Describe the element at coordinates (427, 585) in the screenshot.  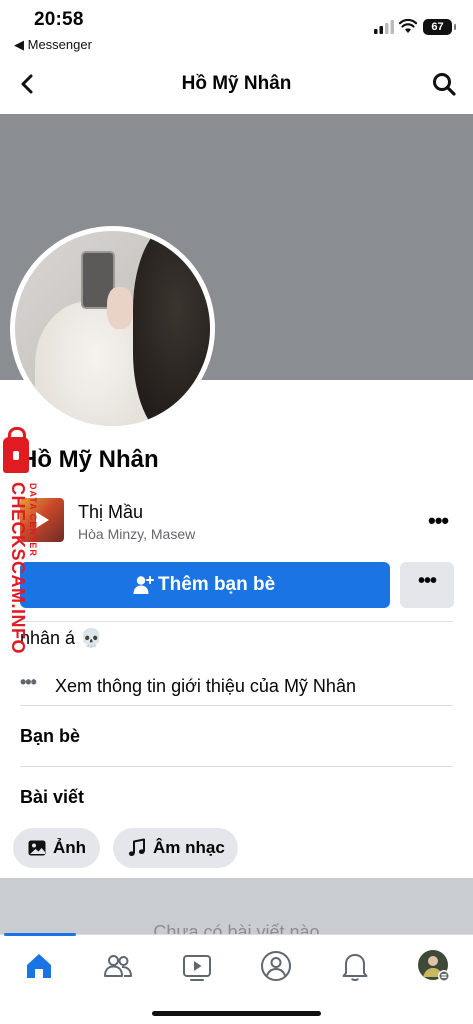
I see `profile-more-button: •••` at that location.